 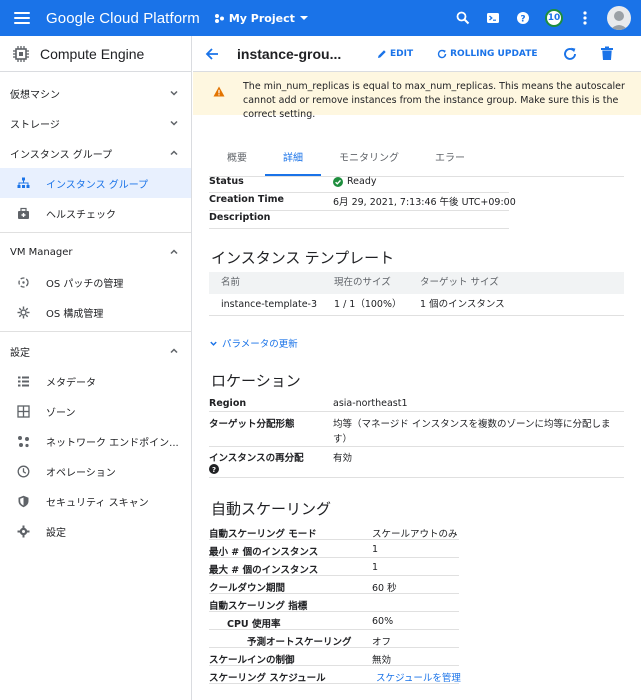 What do you see at coordinates (402, 53) in the screenshot?
I see `edit-label: EDIT` at bounding box center [402, 53].